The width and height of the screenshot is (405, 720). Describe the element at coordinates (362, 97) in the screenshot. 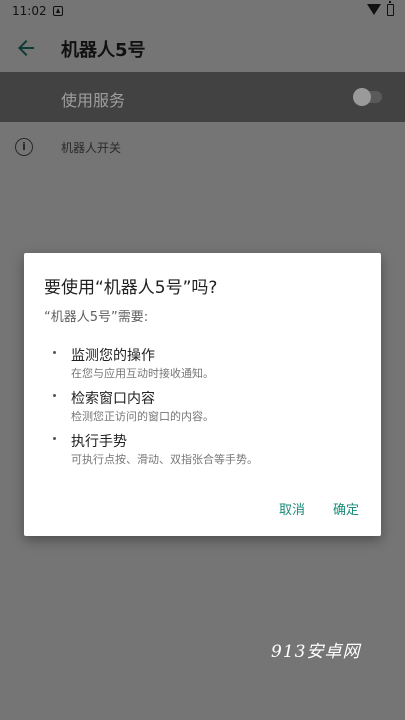

I see `use-service-switch-thumb` at that location.